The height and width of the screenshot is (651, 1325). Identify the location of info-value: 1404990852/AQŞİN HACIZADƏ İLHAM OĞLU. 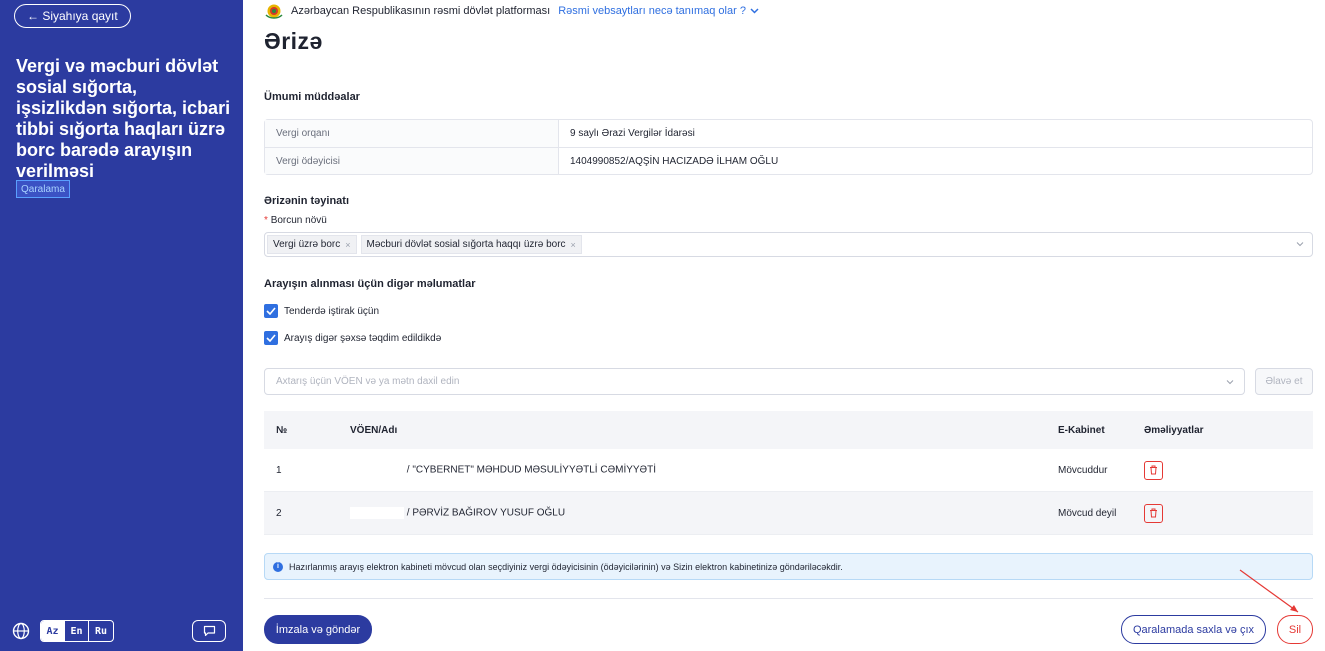
(674, 161).